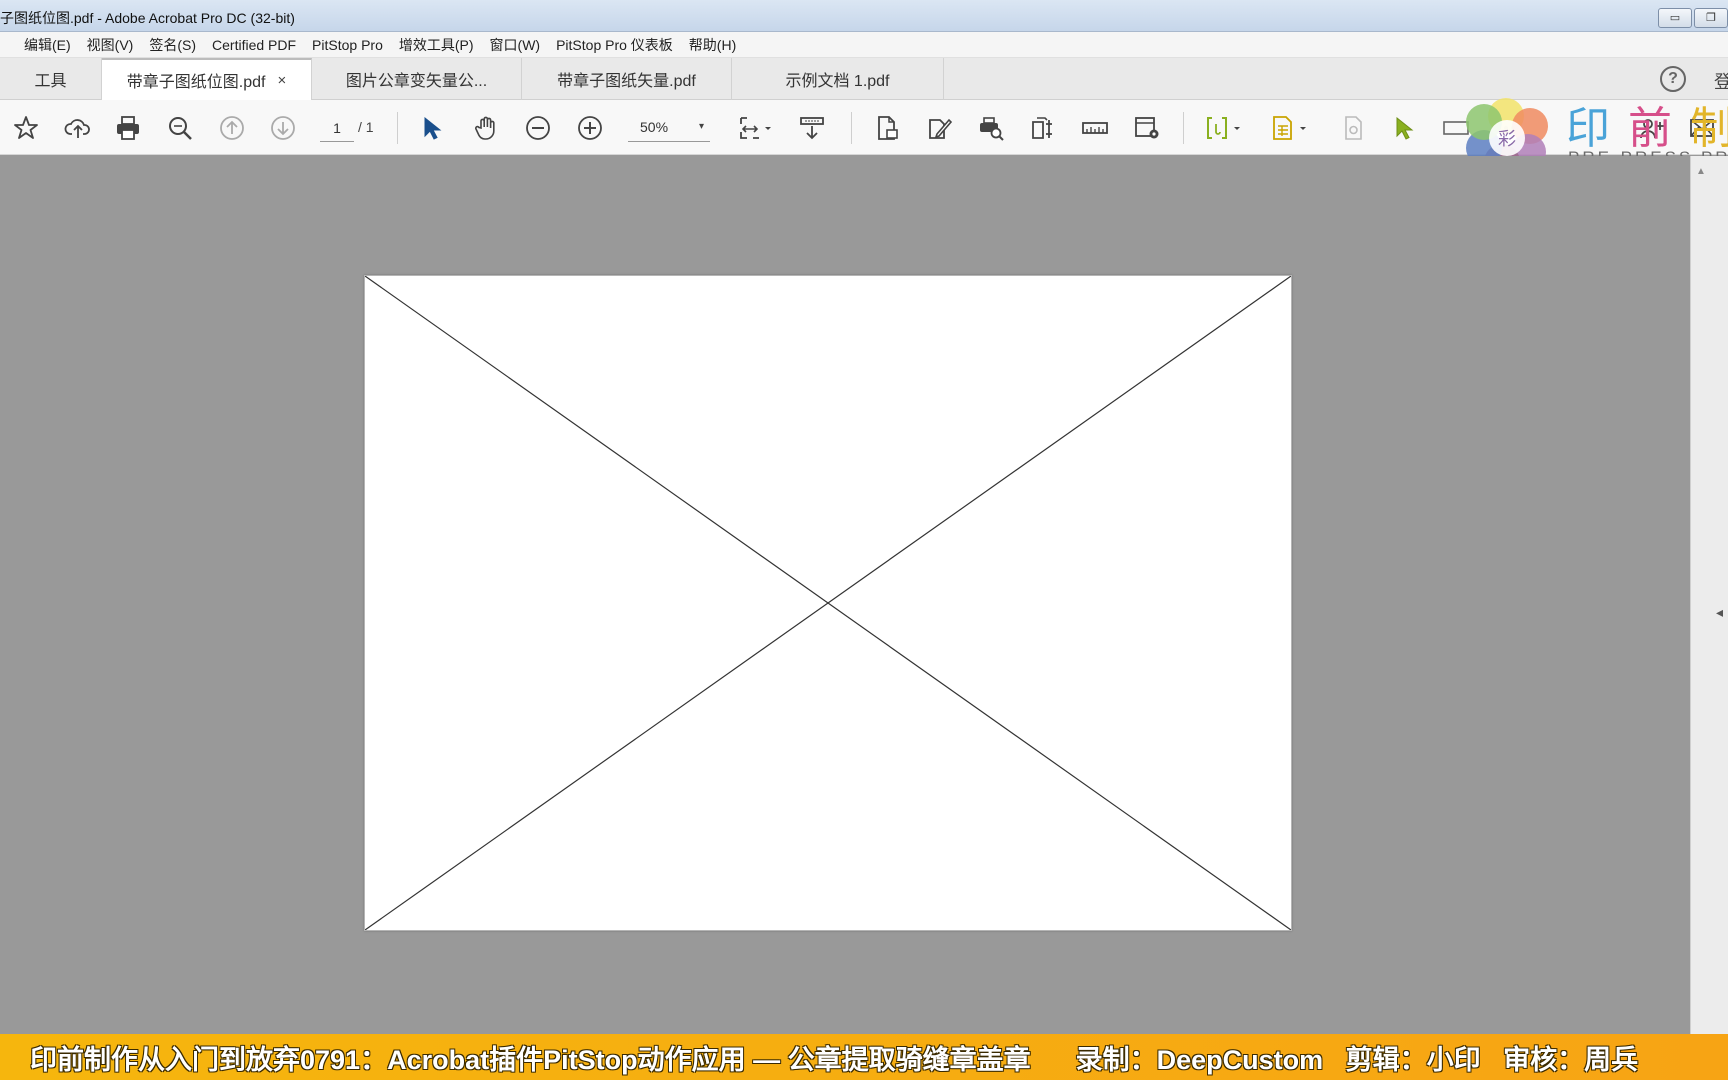 The height and width of the screenshot is (1080, 1728). Describe the element at coordinates (1290, 128) in the screenshot. I see `table-document-icon` at that location.